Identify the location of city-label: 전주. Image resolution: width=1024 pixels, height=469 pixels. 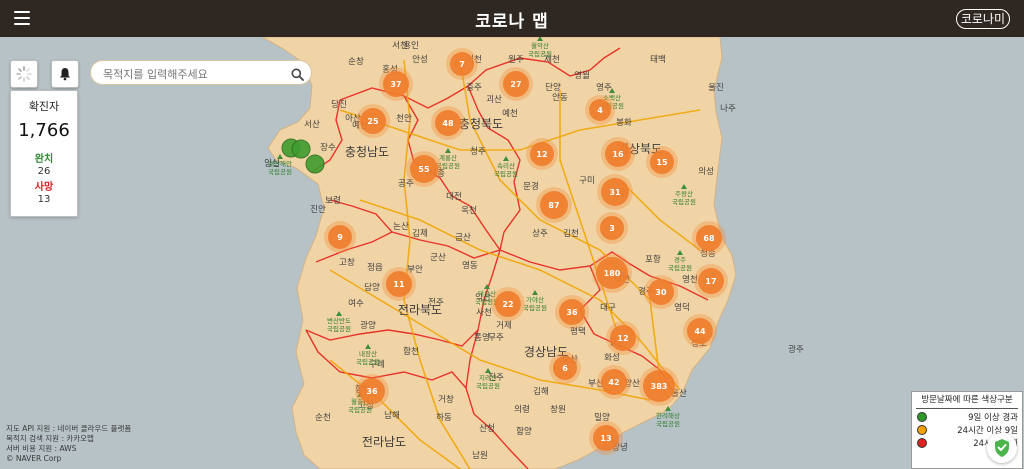
(436, 302).